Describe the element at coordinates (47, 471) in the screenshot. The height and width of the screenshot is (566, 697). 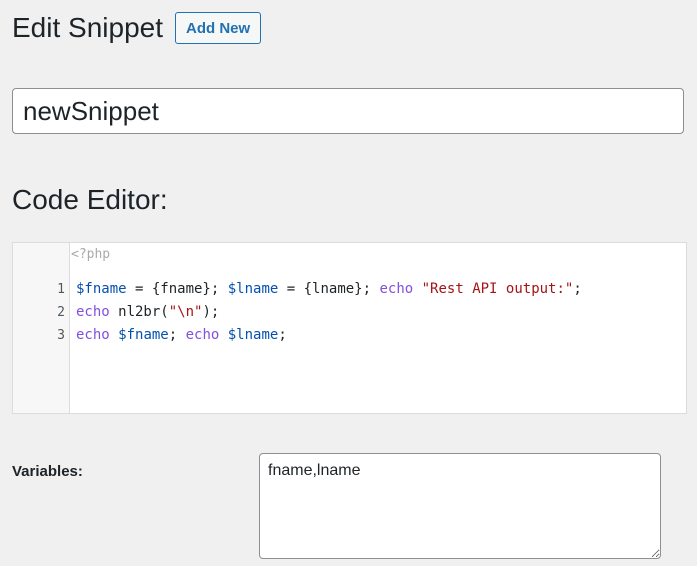
I see `variables-label: Variables:` at that location.